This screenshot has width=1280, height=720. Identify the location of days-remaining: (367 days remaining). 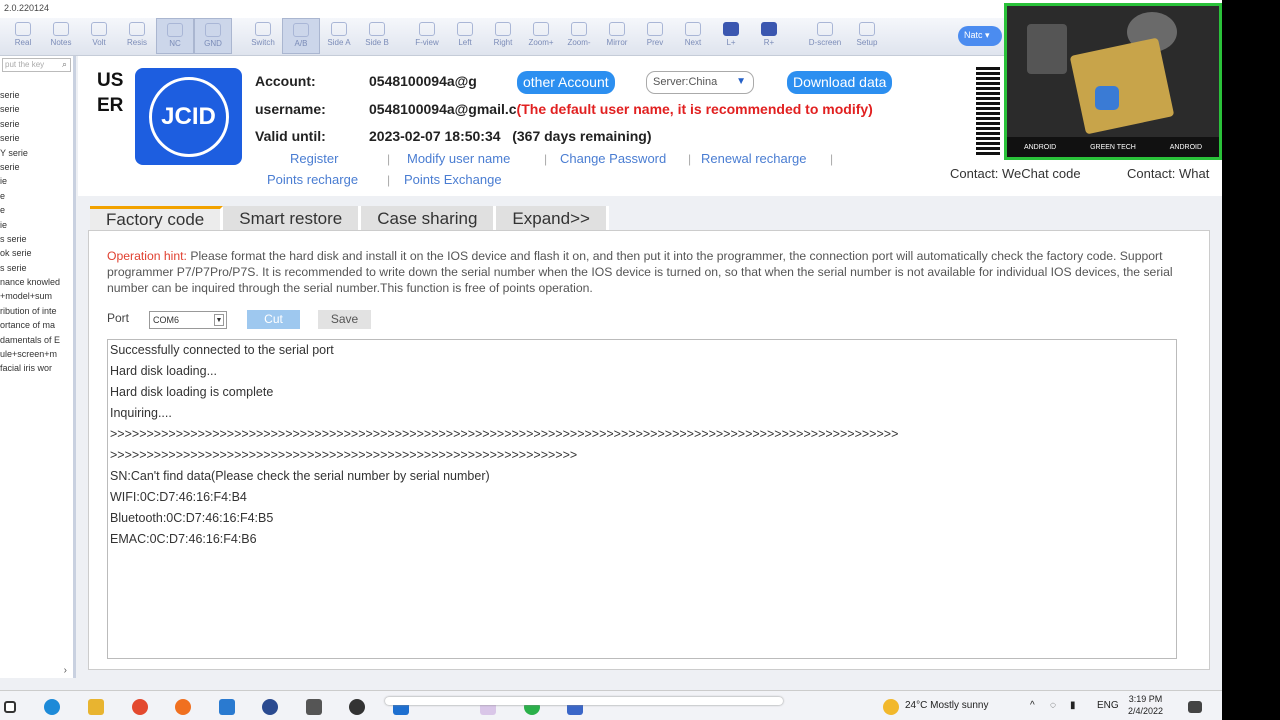
(582, 136).